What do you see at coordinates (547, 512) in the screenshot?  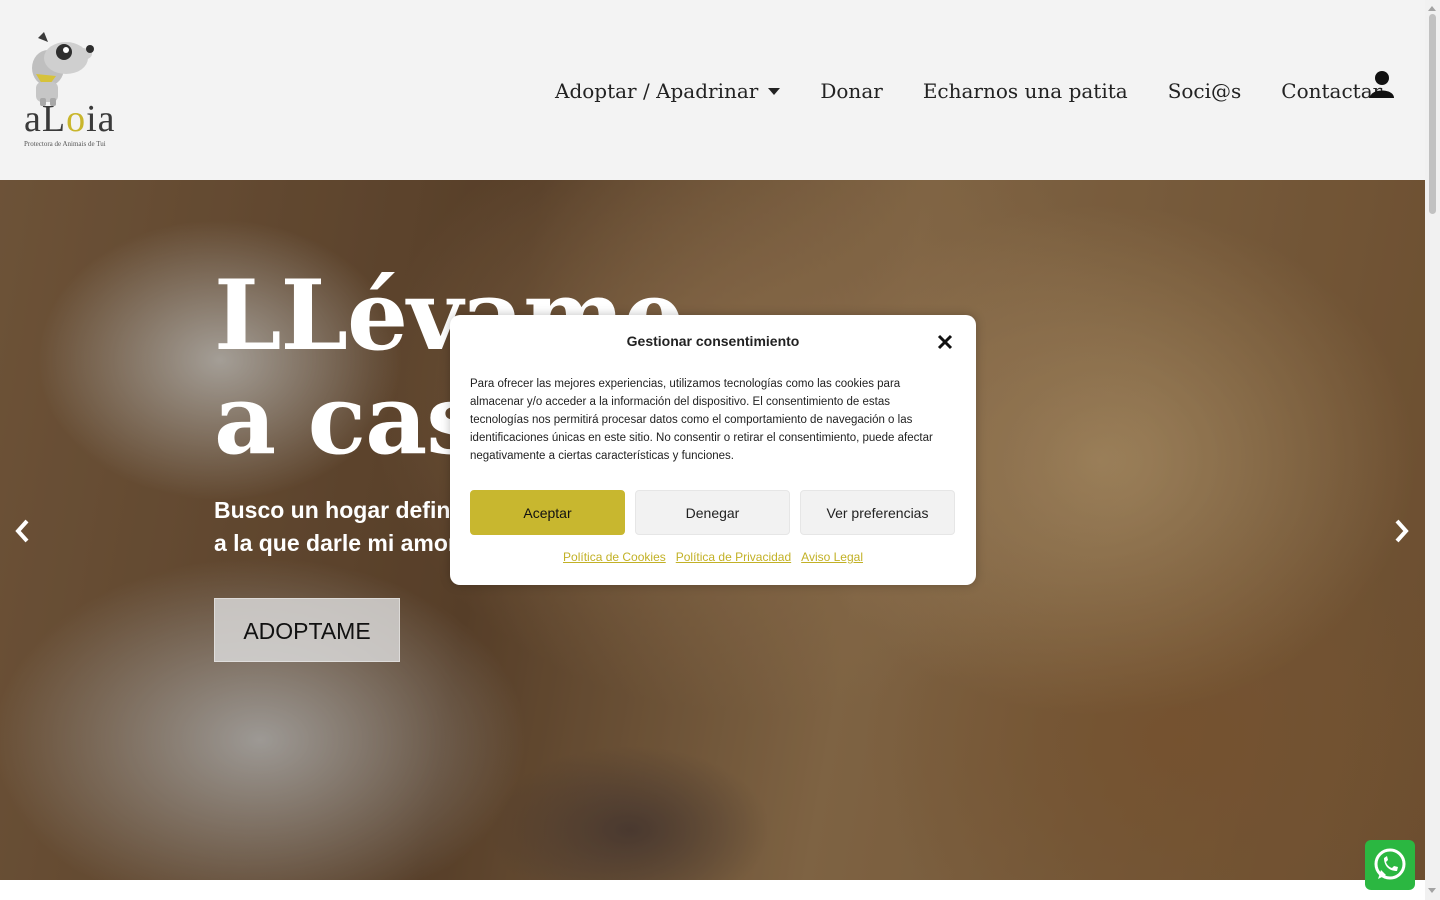 I see `accept-button: Aceptar` at bounding box center [547, 512].